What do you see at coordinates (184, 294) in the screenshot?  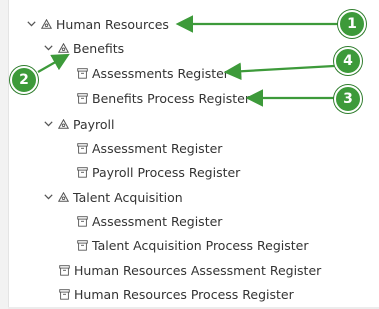 I see `tree-node-label: Human Resources Process Register` at bounding box center [184, 294].